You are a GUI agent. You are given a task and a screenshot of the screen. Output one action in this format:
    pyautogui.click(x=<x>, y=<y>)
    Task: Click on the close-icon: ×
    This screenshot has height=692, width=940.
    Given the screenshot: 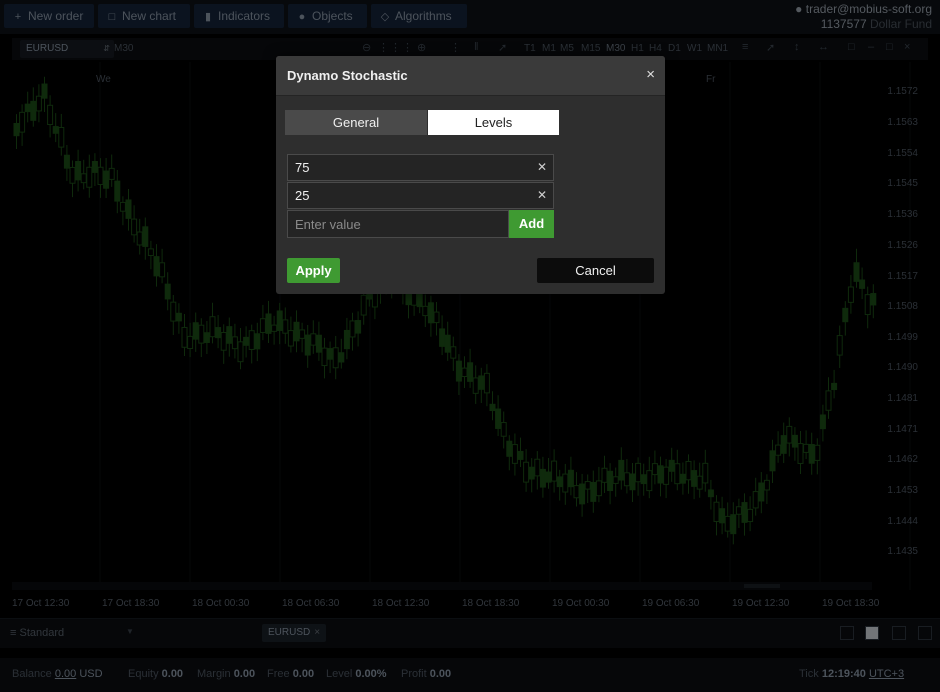 What is the action you would take?
    pyautogui.click(x=650, y=74)
    